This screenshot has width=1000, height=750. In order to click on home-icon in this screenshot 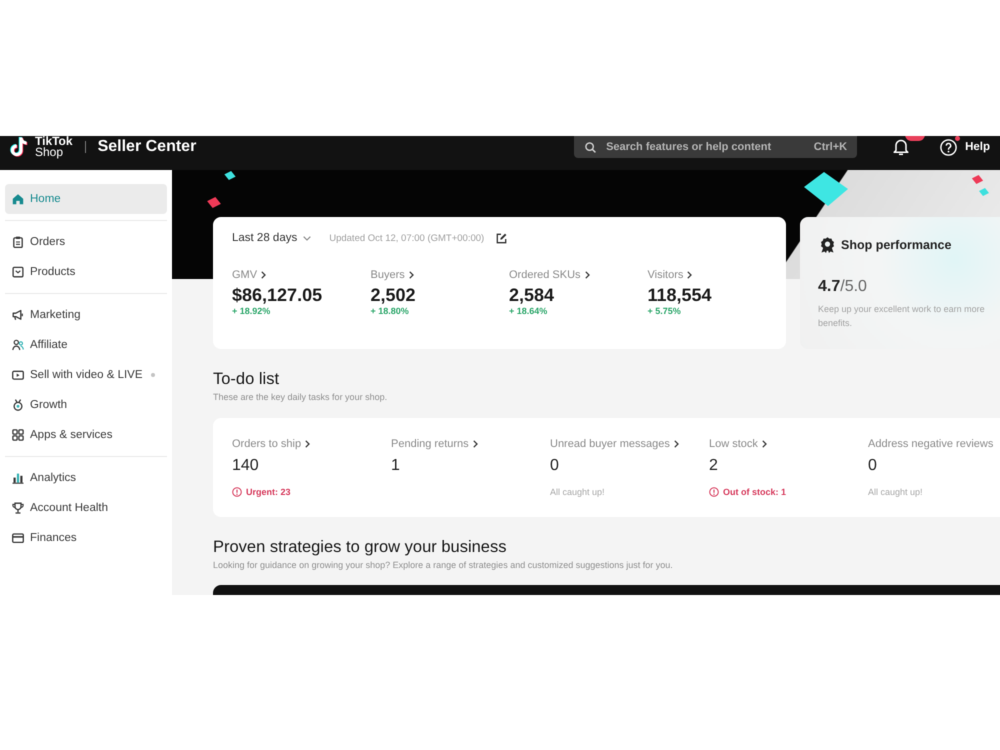, I will do `click(18, 199)`.